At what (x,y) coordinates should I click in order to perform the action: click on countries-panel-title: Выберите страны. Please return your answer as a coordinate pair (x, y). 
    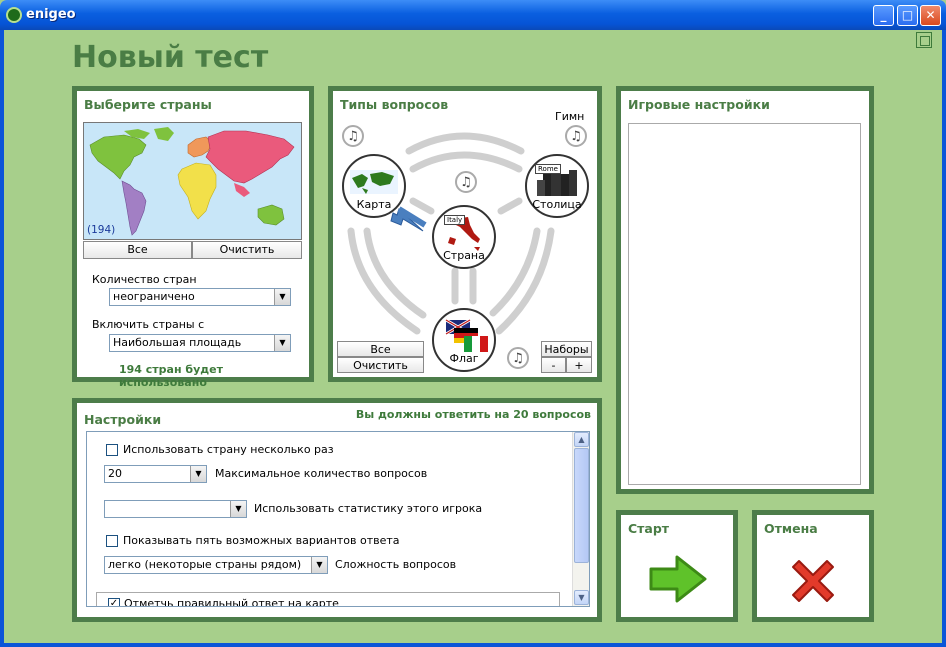
    Looking at the image, I should click on (148, 104).